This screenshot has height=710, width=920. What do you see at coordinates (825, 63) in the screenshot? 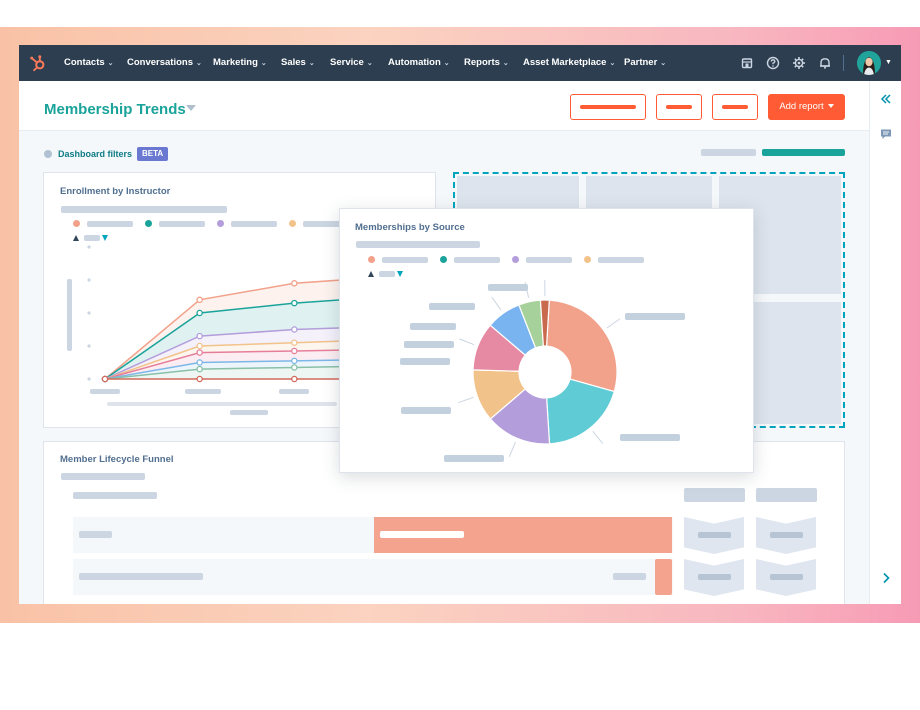
I see `notifications-icon` at bounding box center [825, 63].